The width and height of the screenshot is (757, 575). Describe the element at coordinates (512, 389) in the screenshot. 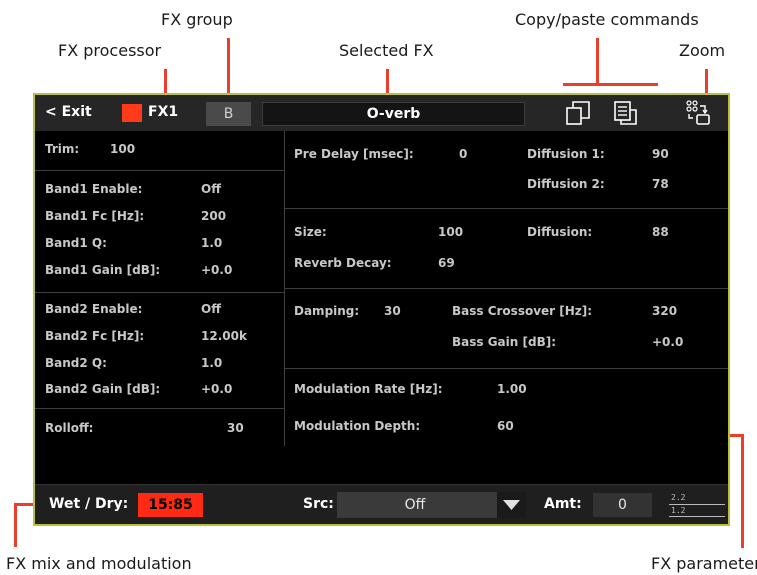

I see `modulation-rate-value: 1.00` at that location.